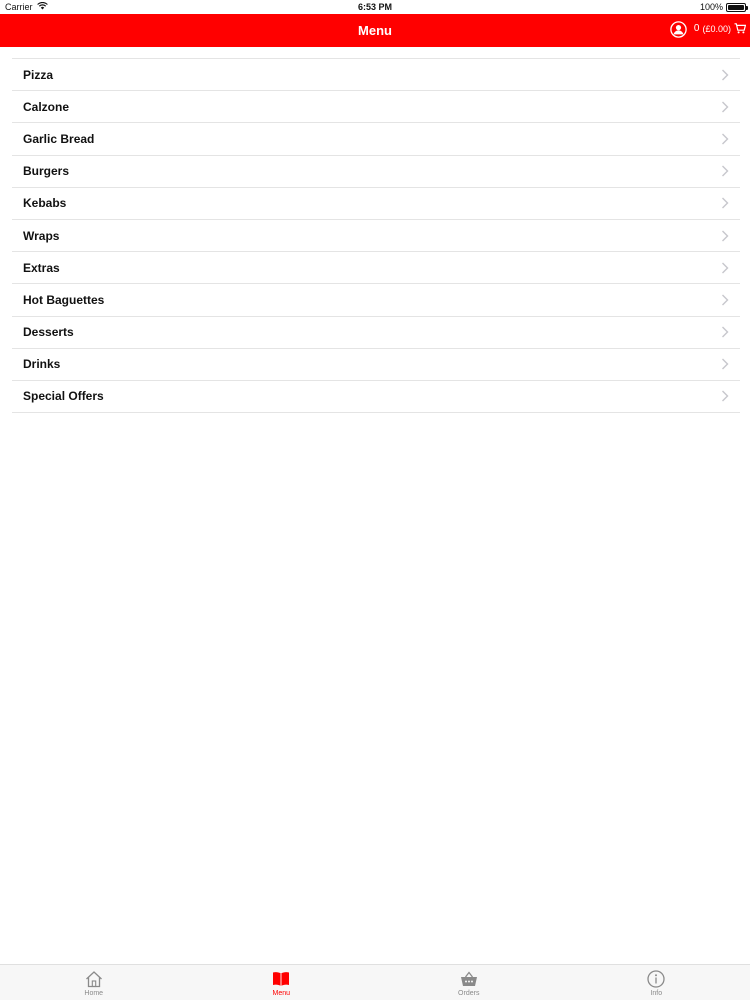  I want to click on home-icon, so click(93, 979).